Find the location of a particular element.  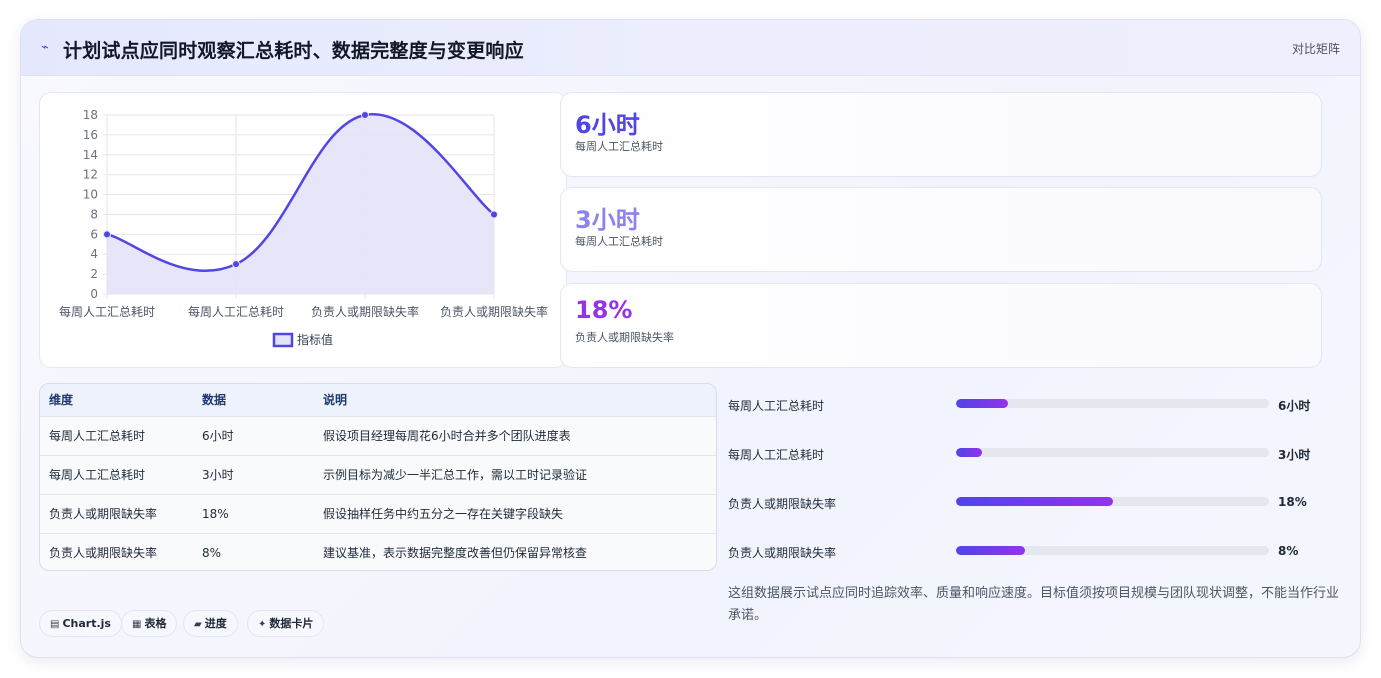

stat-value: 18% is located at coordinates (604, 310).